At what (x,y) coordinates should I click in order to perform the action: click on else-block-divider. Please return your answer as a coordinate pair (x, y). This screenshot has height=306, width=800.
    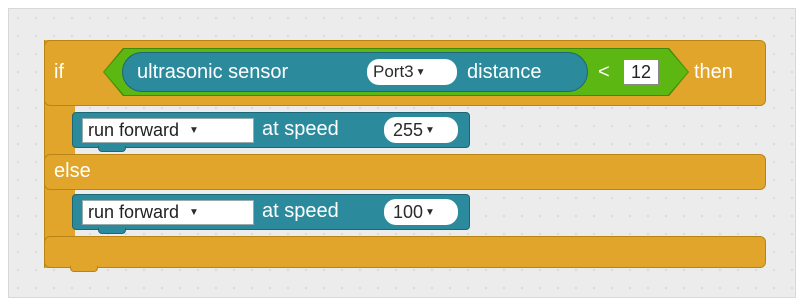
    Looking at the image, I should click on (405, 172).